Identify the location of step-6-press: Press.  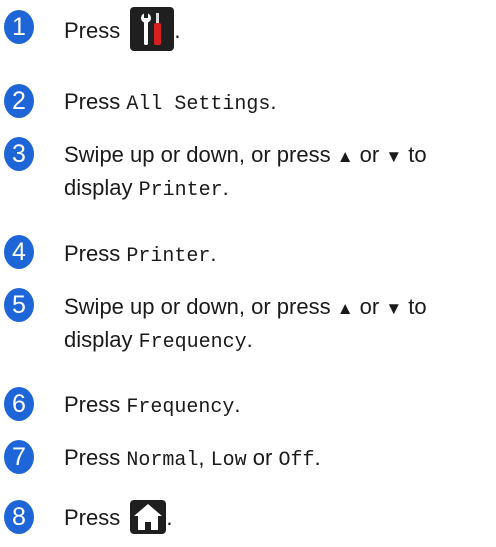
(92, 404).